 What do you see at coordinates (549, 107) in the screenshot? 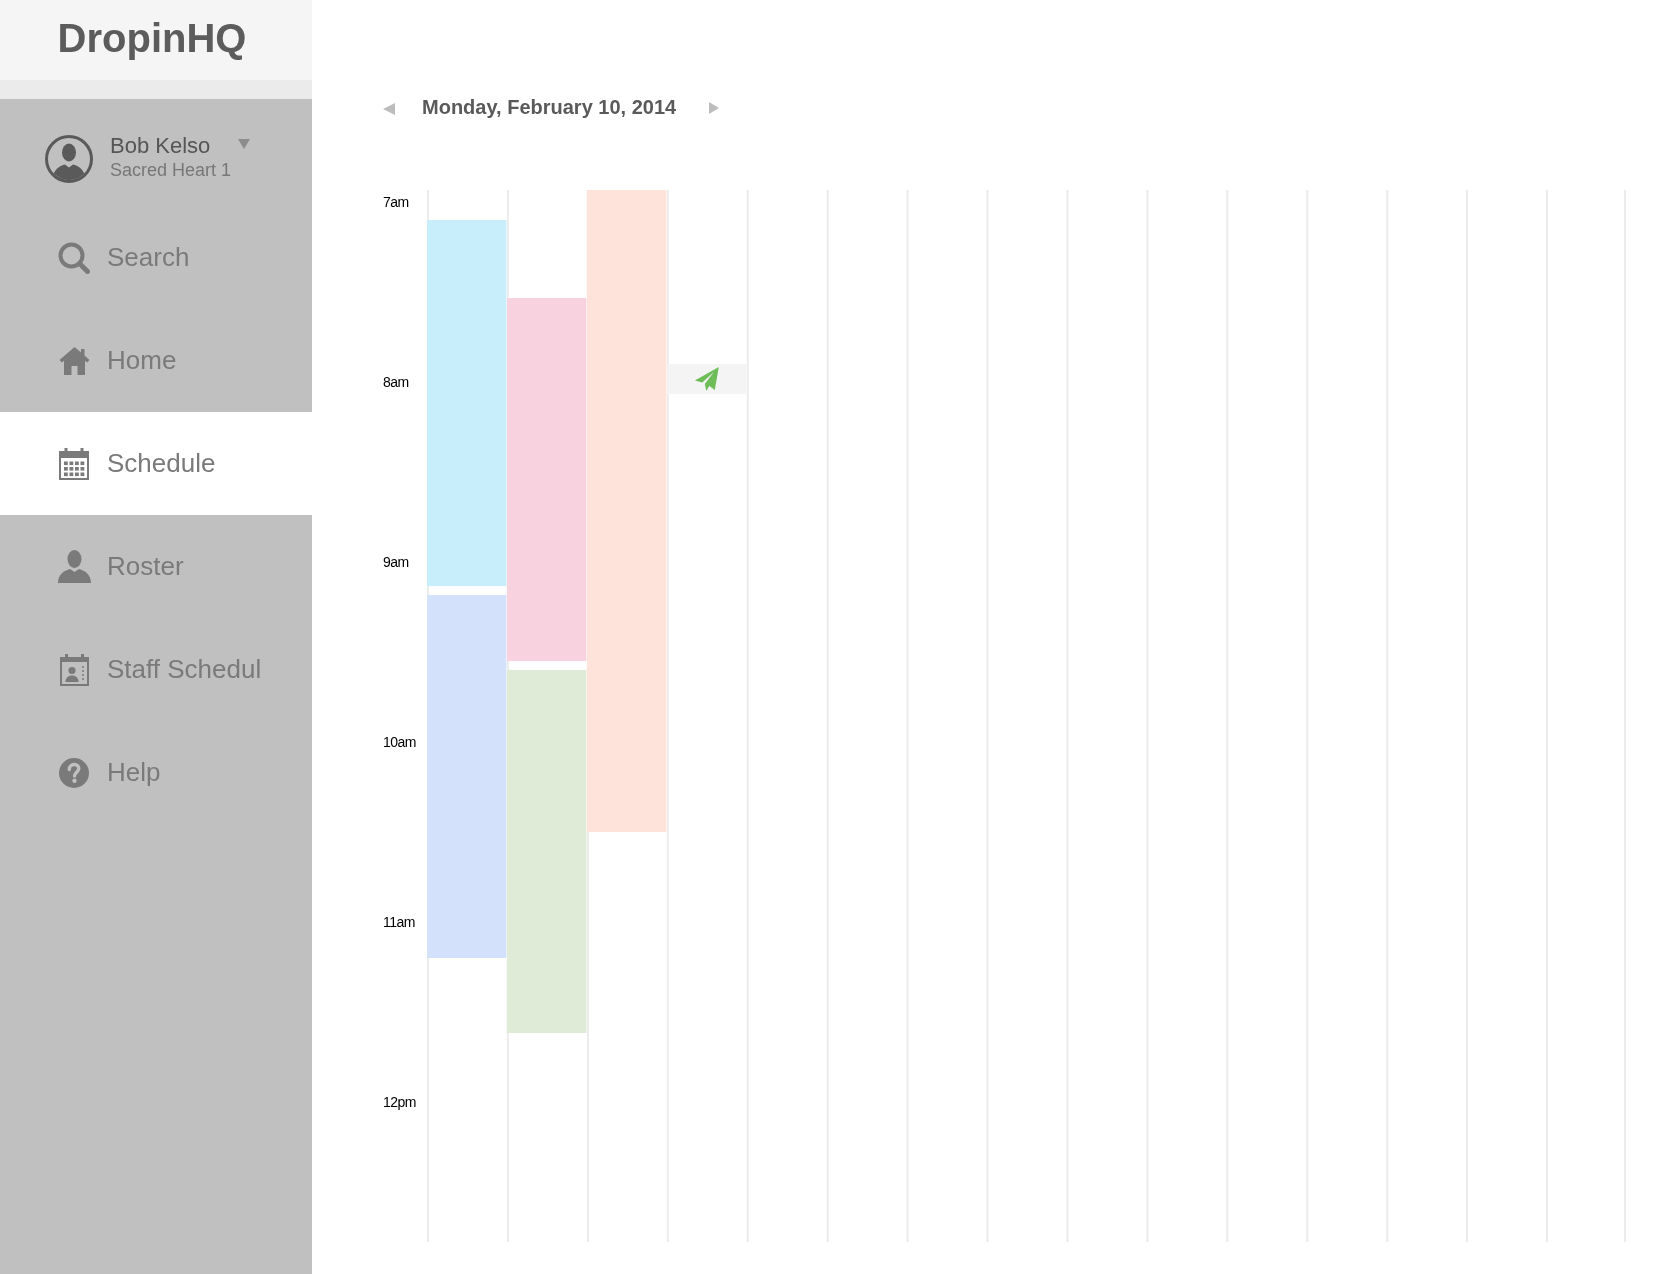
I see `date-title: Monday, February 10, 2014` at bounding box center [549, 107].